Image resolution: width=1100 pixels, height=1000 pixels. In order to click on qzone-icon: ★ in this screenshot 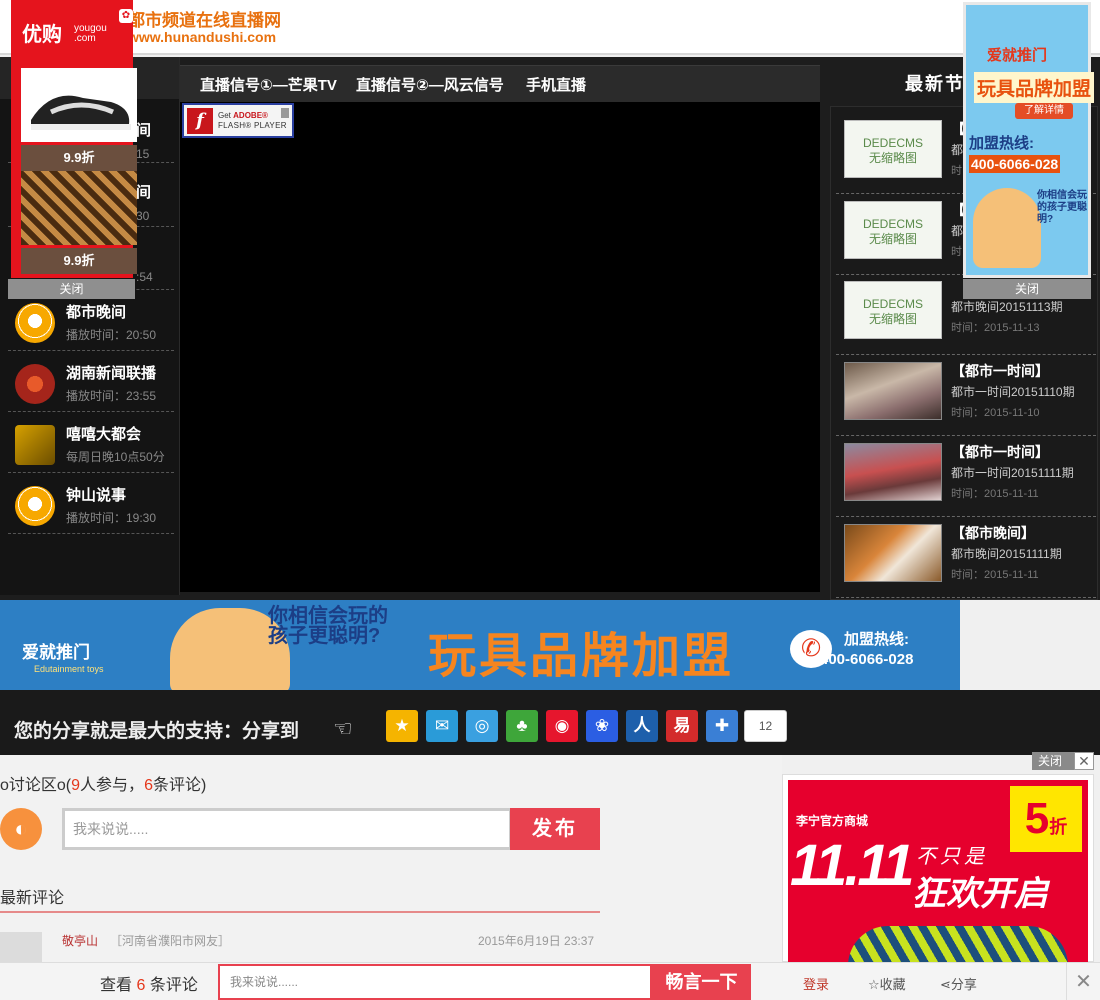, I will do `click(402, 726)`.